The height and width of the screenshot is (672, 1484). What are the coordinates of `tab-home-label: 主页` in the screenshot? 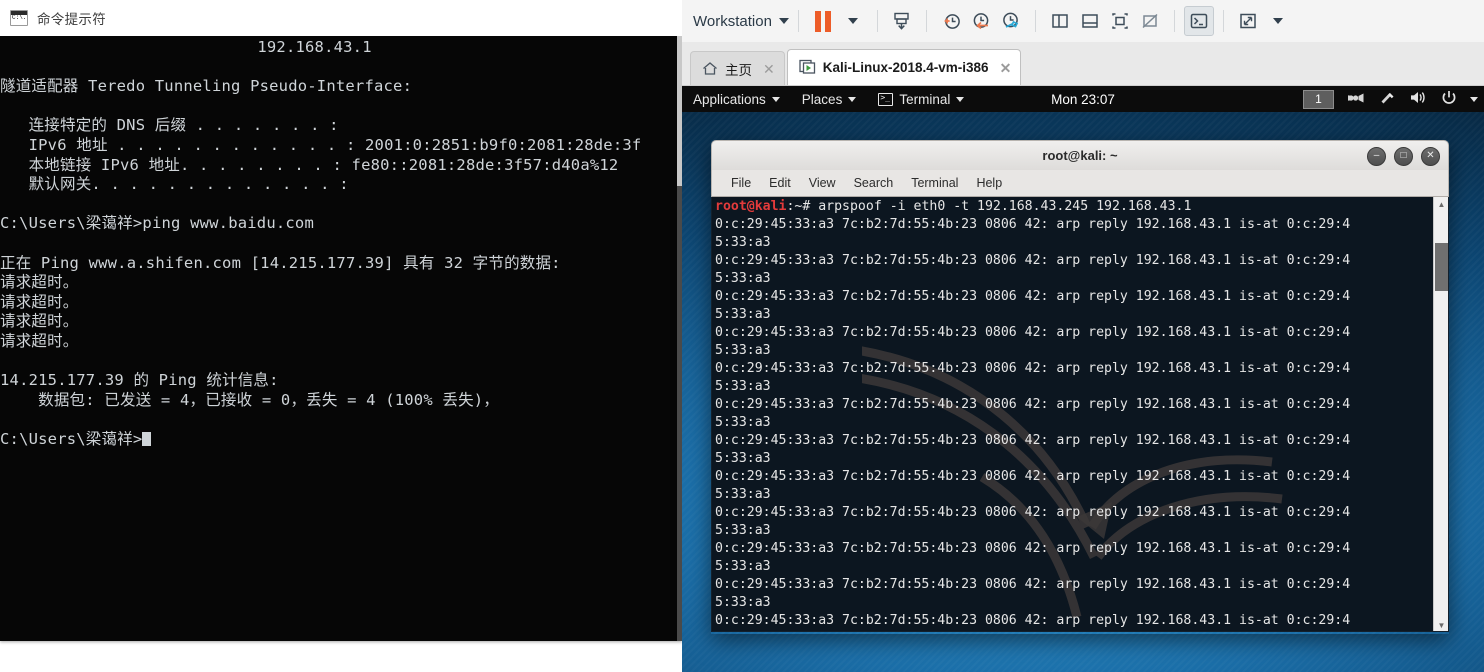 It's located at (738, 70).